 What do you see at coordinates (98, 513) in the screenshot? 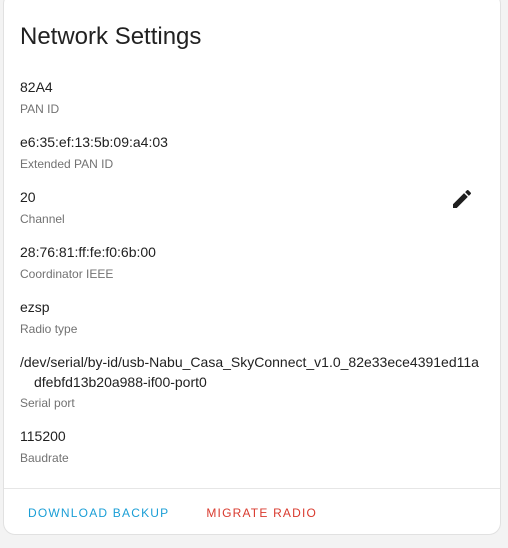
I see `download-backup-button: DOWNLOAD BACKUP` at bounding box center [98, 513].